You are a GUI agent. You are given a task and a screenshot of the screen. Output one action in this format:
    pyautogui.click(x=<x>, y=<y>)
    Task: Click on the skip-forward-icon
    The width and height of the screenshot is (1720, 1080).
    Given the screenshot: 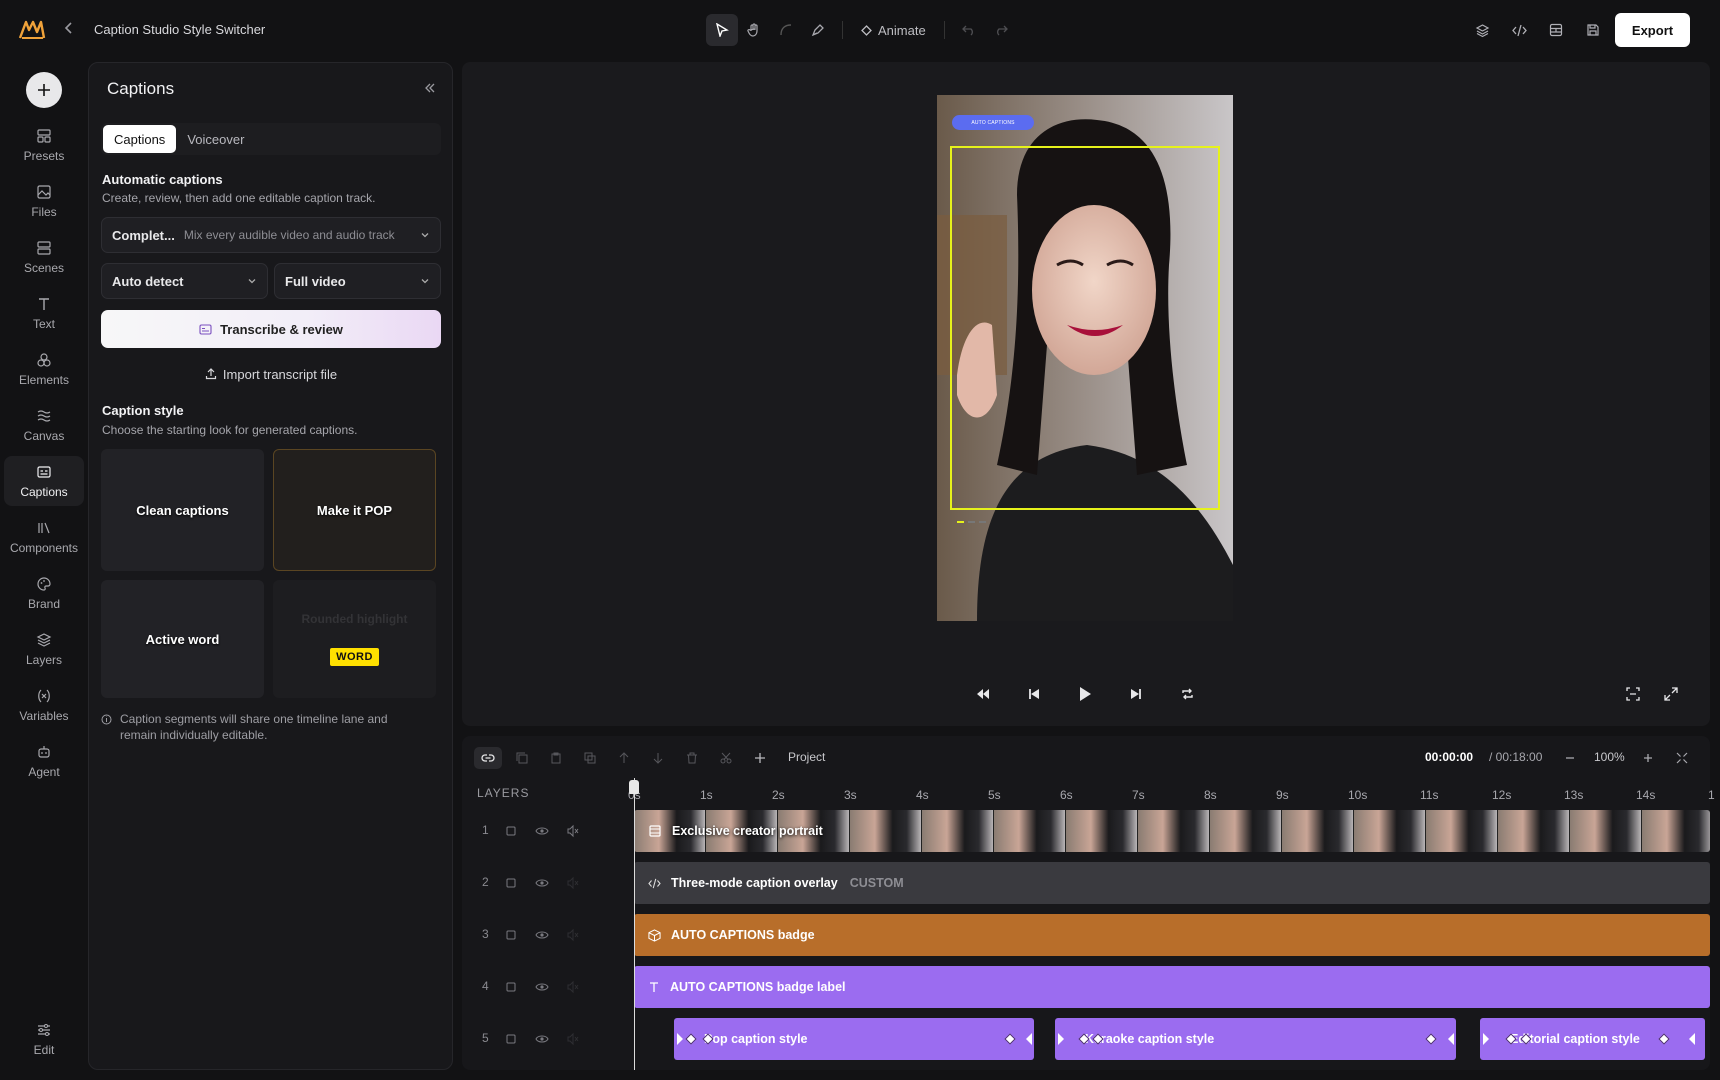 What is the action you would take?
    pyautogui.click(x=1136, y=694)
    